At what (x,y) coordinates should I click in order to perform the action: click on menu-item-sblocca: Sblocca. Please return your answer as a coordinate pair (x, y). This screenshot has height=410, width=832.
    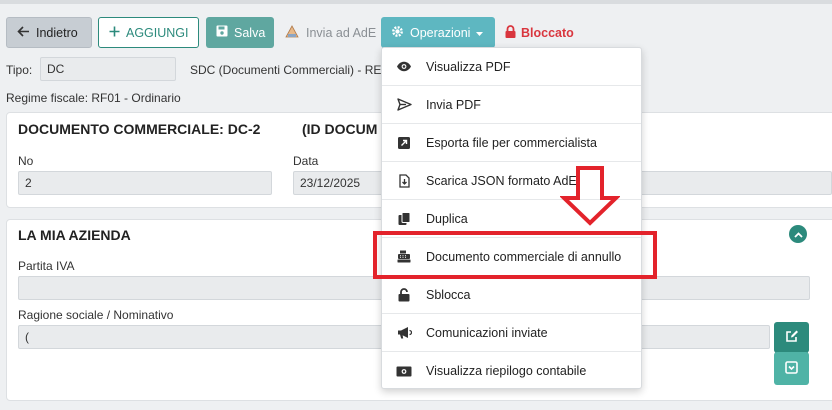
    Looking at the image, I should click on (511, 295).